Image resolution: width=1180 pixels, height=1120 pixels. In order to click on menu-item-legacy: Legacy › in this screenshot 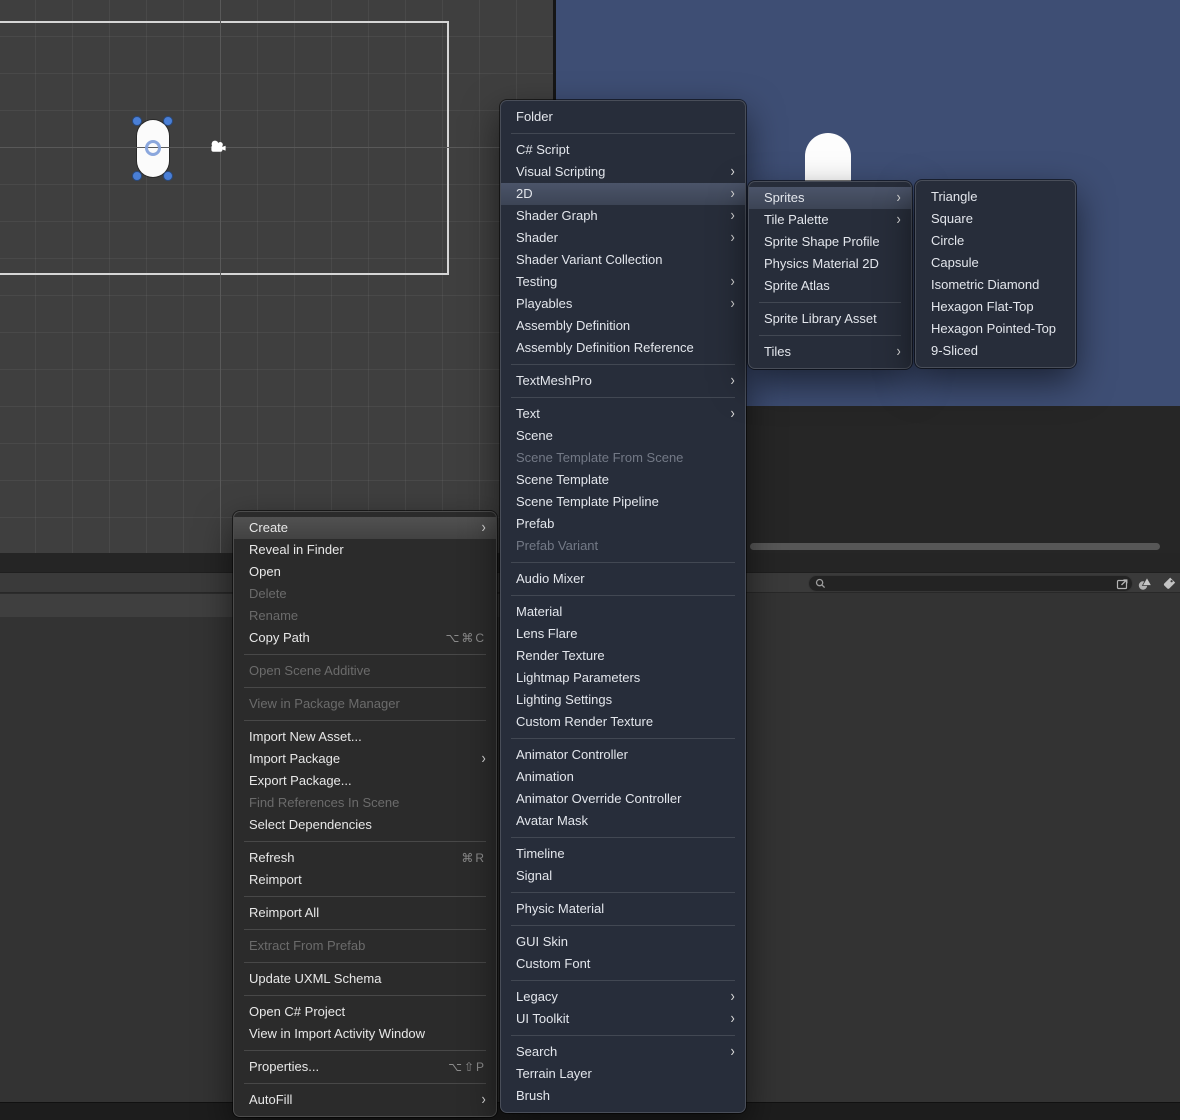, I will do `click(623, 997)`.